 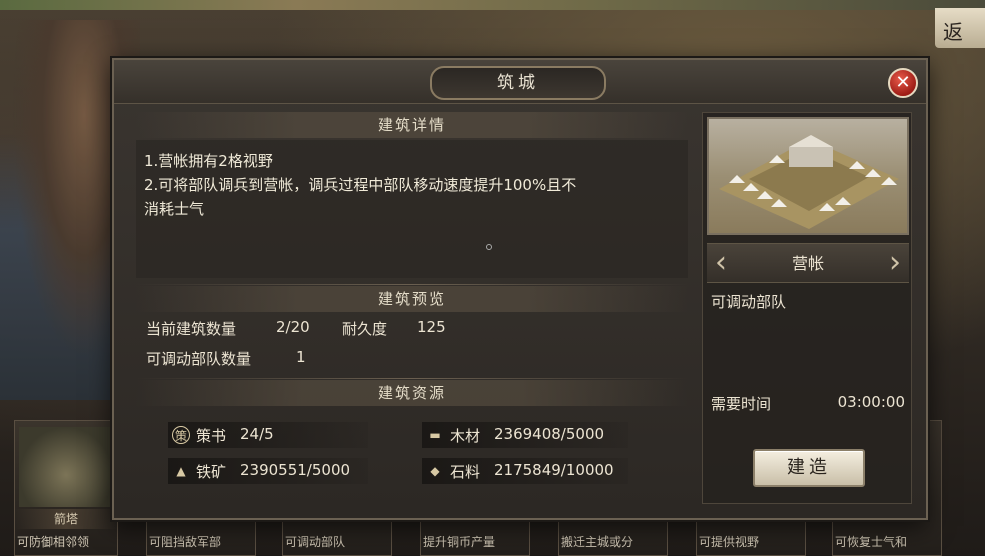 I want to click on current-count-value: 2/20, so click(x=293, y=327).